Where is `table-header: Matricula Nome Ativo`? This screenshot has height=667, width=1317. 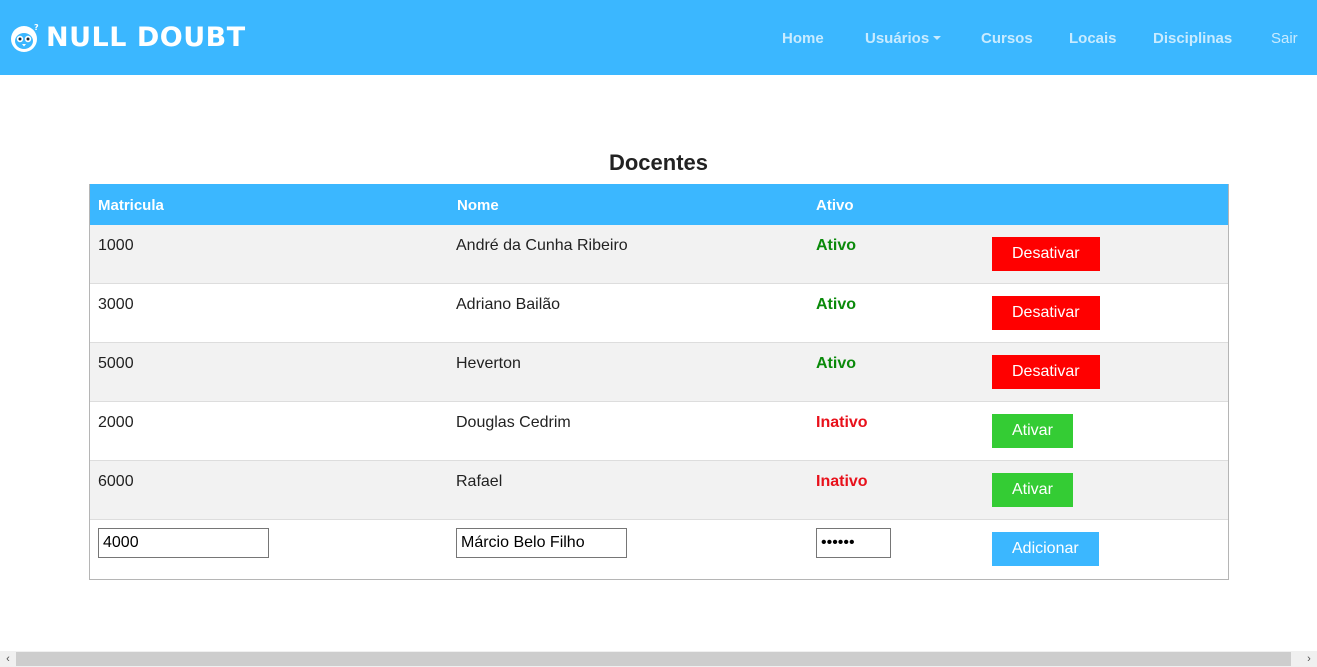 table-header: Matricula Nome Ativo is located at coordinates (659, 204).